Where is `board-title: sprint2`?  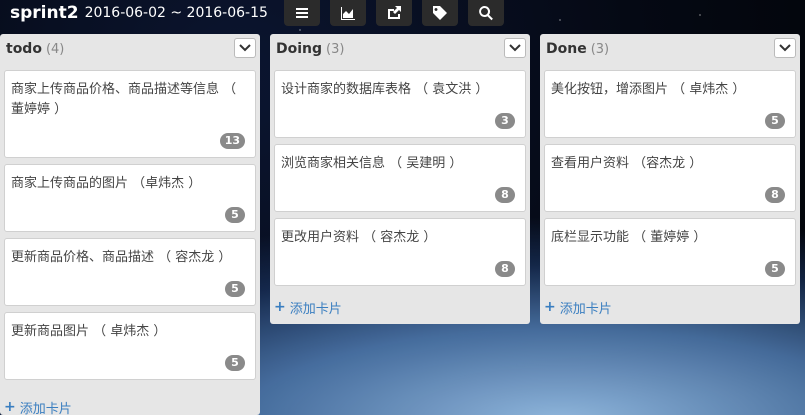 board-title: sprint2 is located at coordinates (44, 13).